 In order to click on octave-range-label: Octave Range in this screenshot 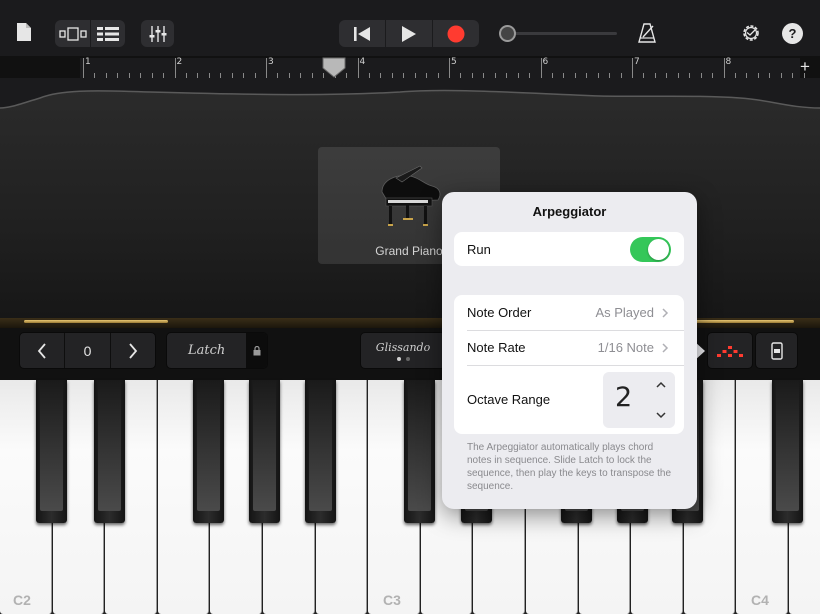, I will do `click(509, 399)`.